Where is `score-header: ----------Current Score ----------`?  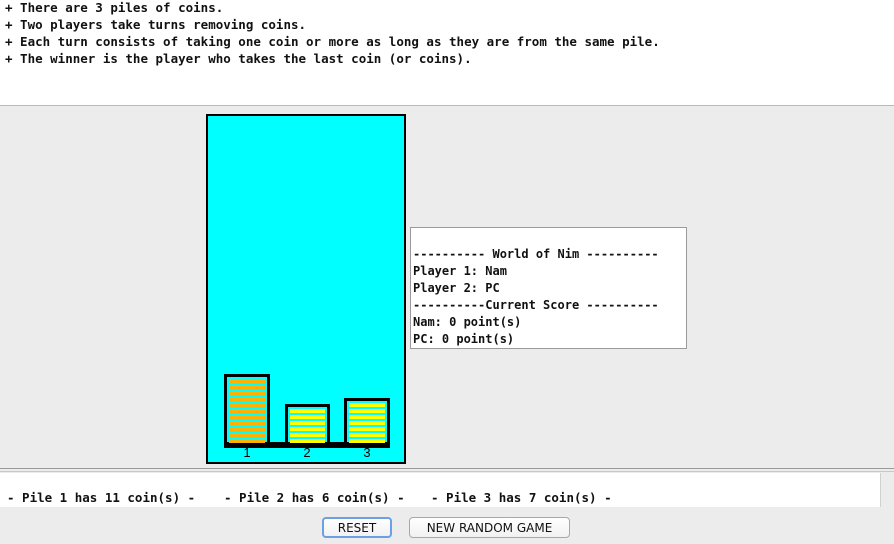 score-header: ----------Current Score ---------- is located at coordinates (536, 305).